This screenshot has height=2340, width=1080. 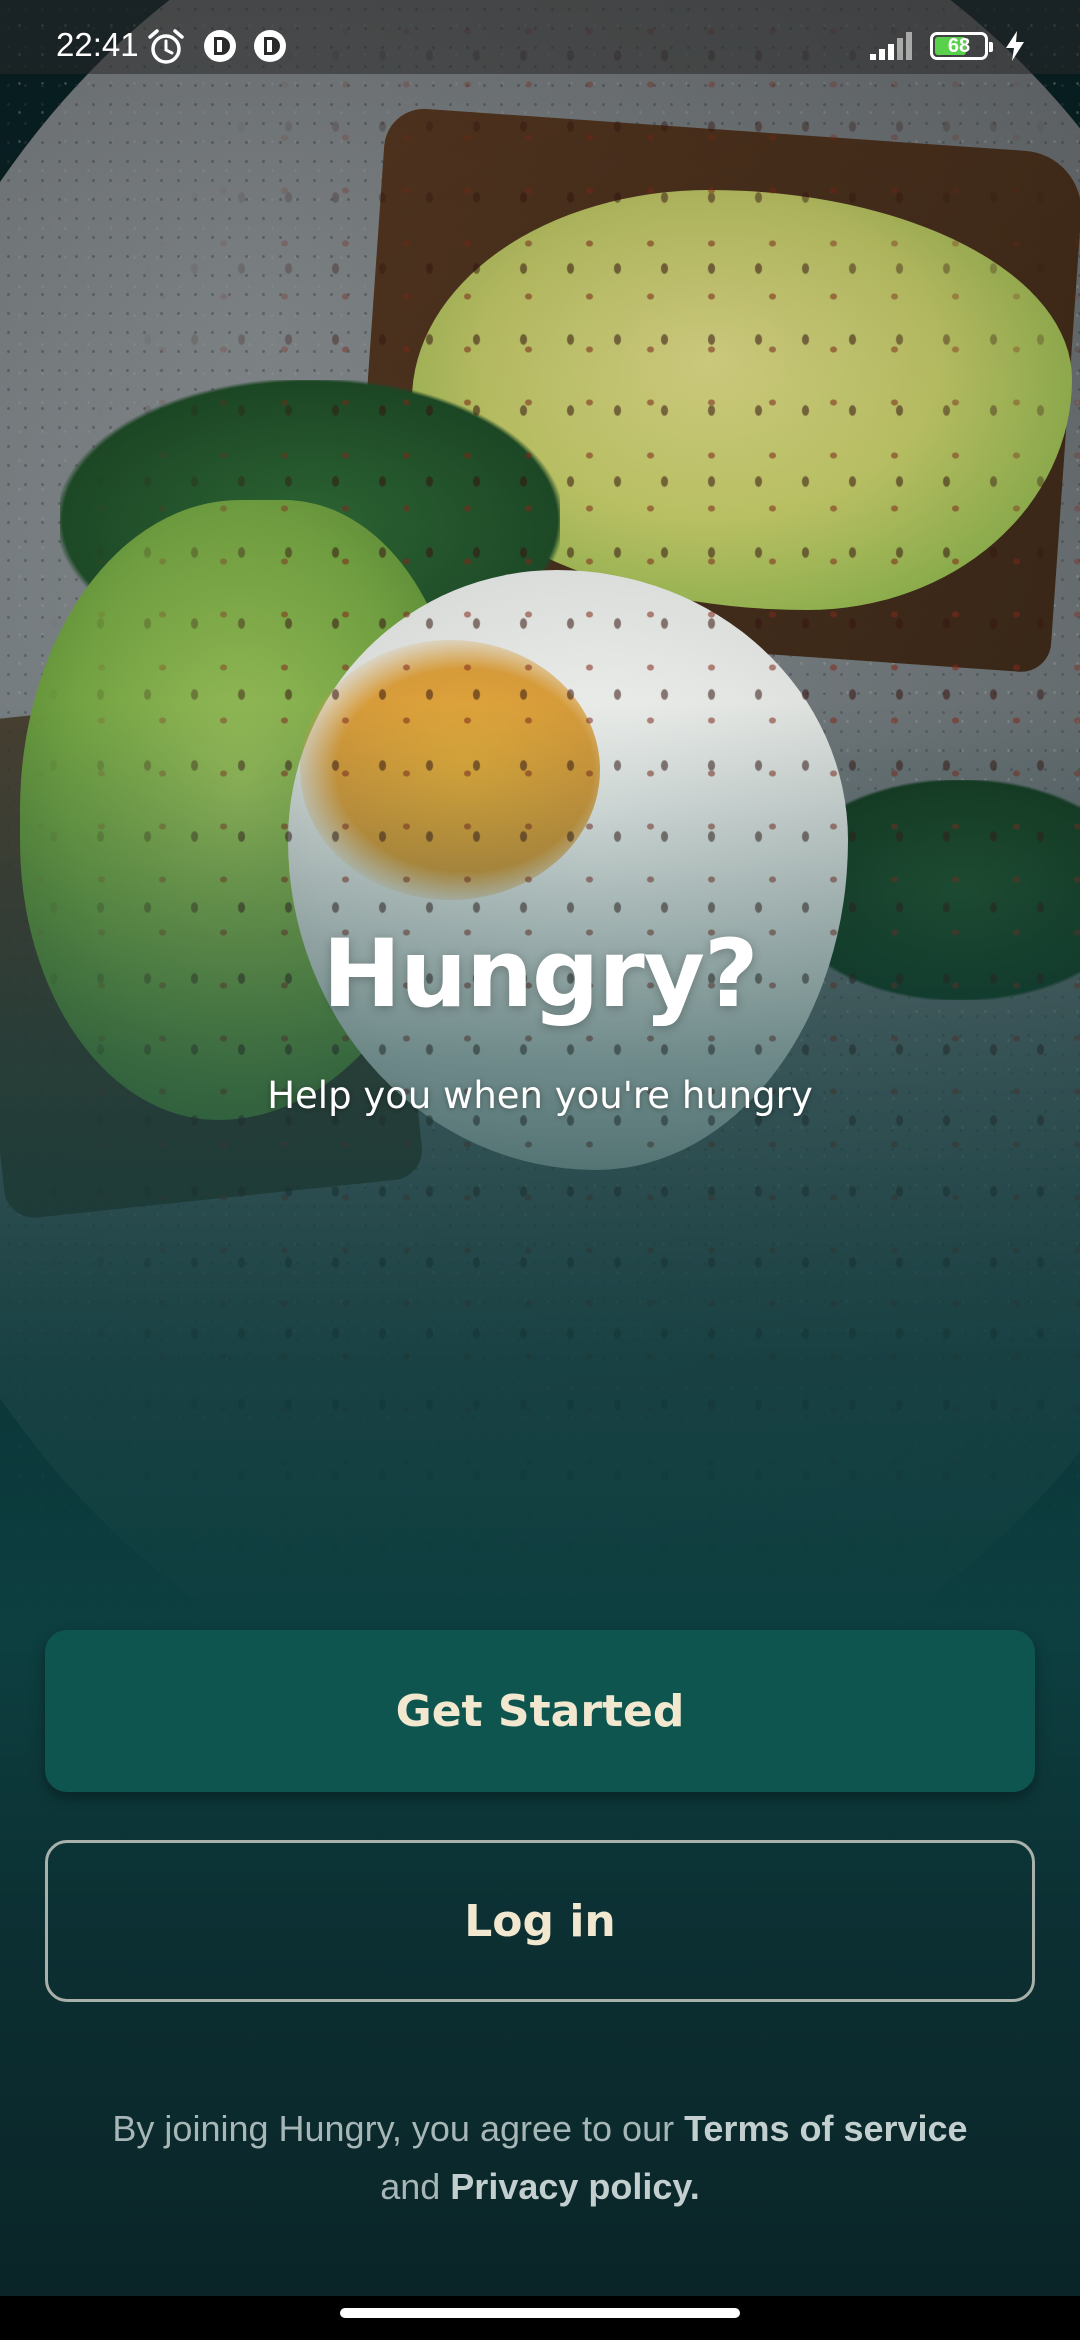 I want to click on alarm-icon, so click(x=166, y=46).